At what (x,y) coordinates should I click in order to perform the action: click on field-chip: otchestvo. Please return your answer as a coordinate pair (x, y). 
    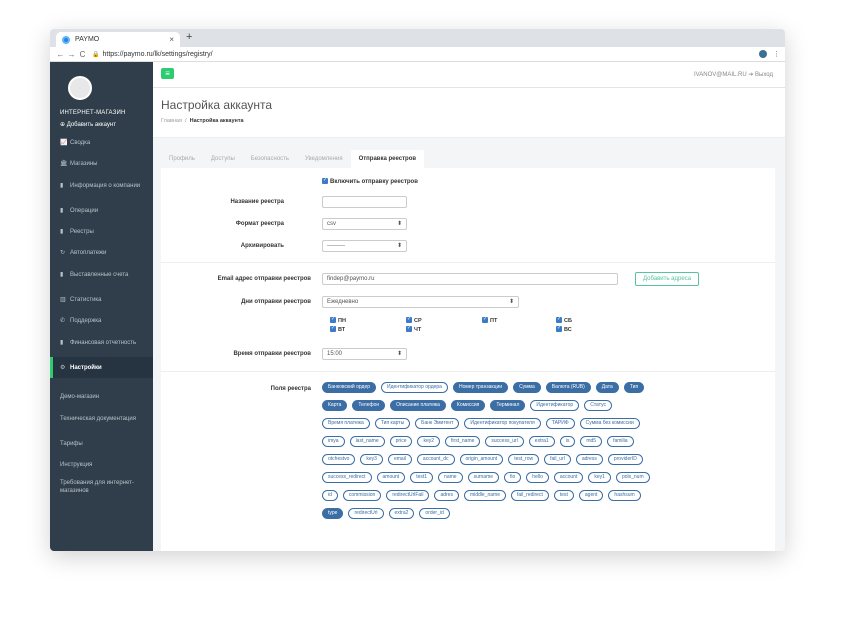
    Looking at the image, I should click on (339, 459).